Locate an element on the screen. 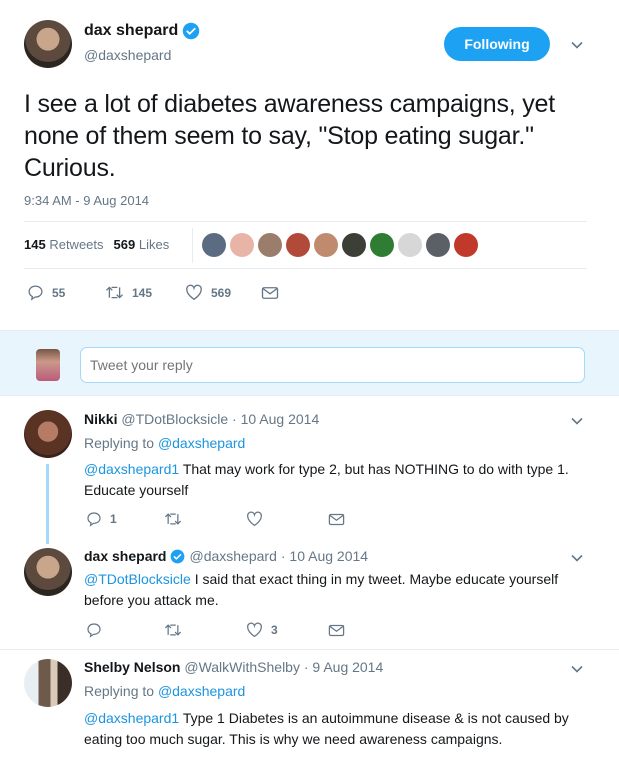 The height and width of the screenshot is (758, 619). like-button: 3 is located at coordinates (287, 630).